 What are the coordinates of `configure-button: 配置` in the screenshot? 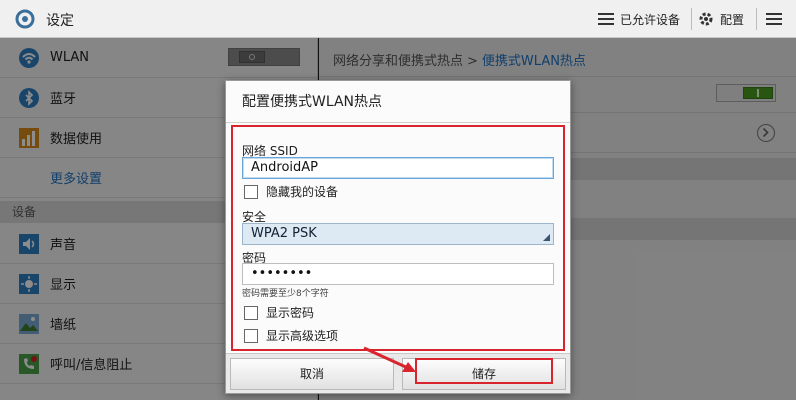 It's located at (721, 19).